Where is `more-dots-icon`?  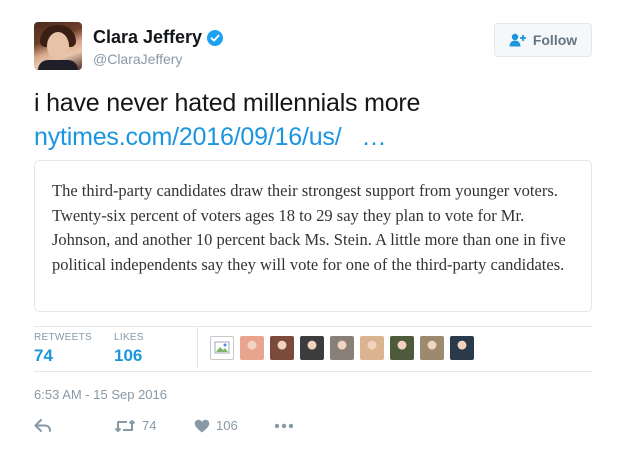 more-dots-icon is located at coordinates (284, 425).